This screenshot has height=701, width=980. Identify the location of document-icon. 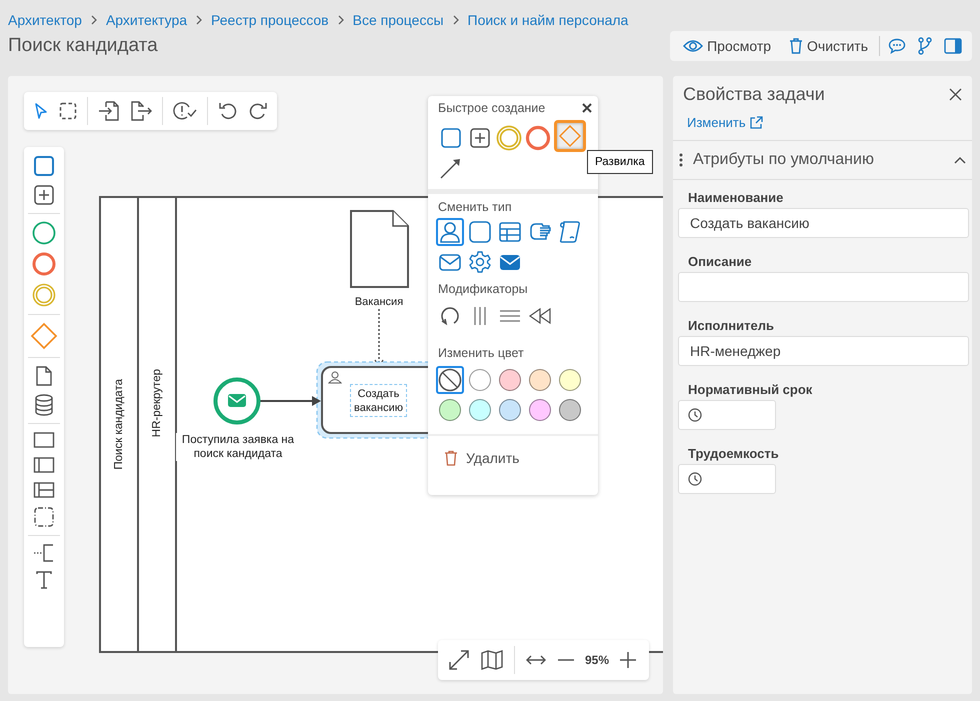
(44, 376).